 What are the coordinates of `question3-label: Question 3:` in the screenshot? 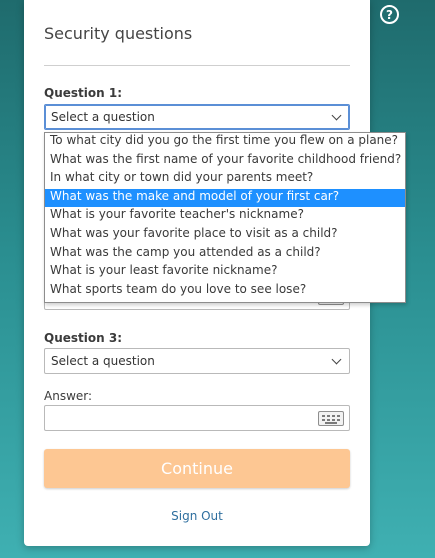 It's located at (83, 338).